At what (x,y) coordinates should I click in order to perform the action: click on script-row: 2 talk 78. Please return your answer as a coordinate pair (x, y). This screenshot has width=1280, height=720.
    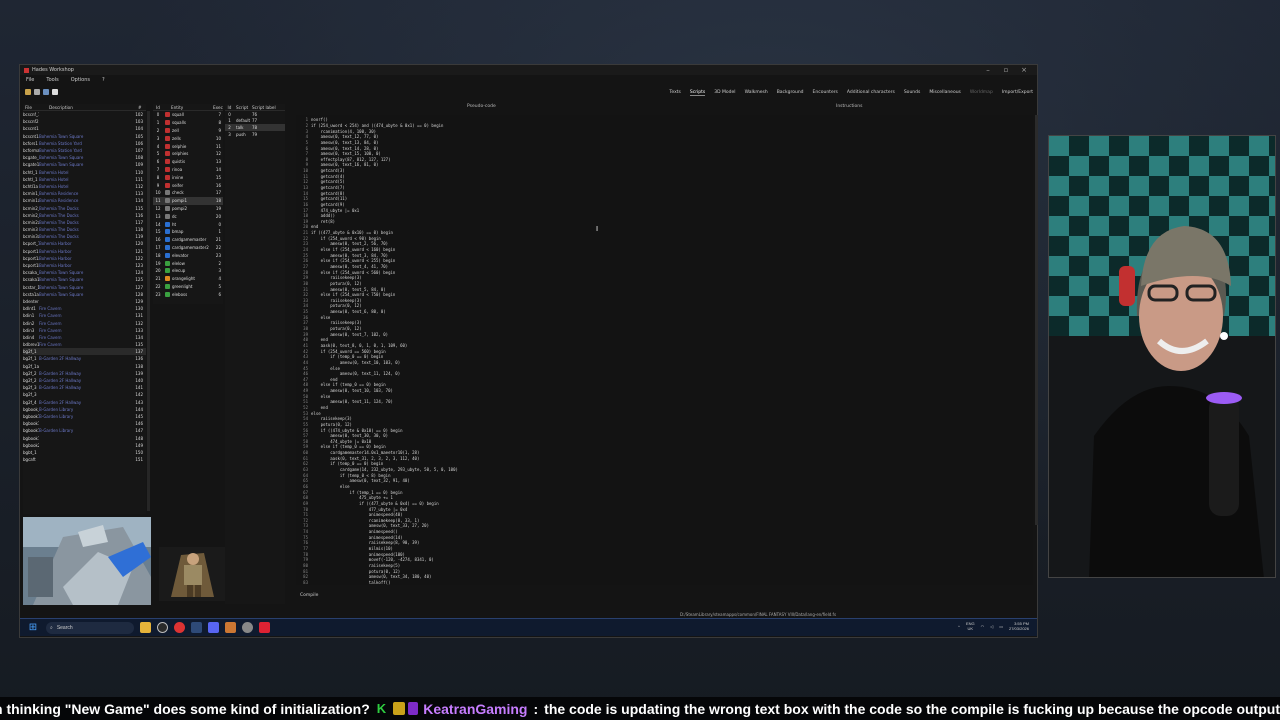
    Looking at the image, I should click on (255, 127).